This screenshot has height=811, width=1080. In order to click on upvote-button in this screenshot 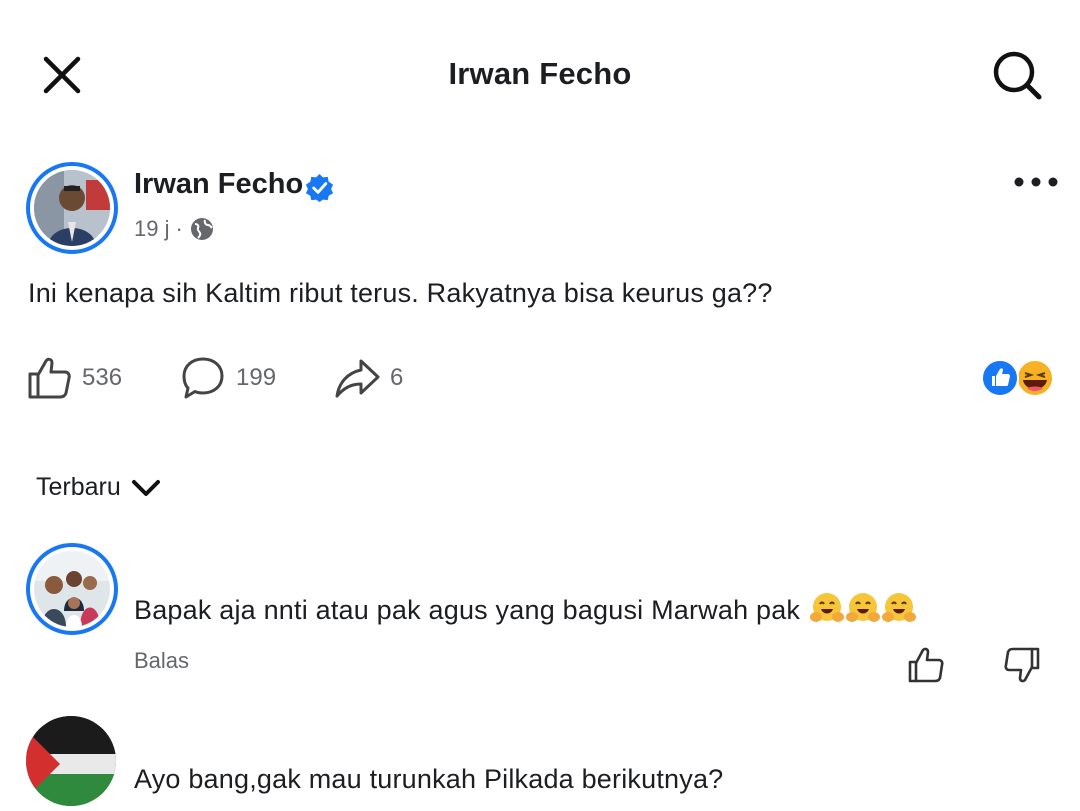, I will do `click(926, 665)`.